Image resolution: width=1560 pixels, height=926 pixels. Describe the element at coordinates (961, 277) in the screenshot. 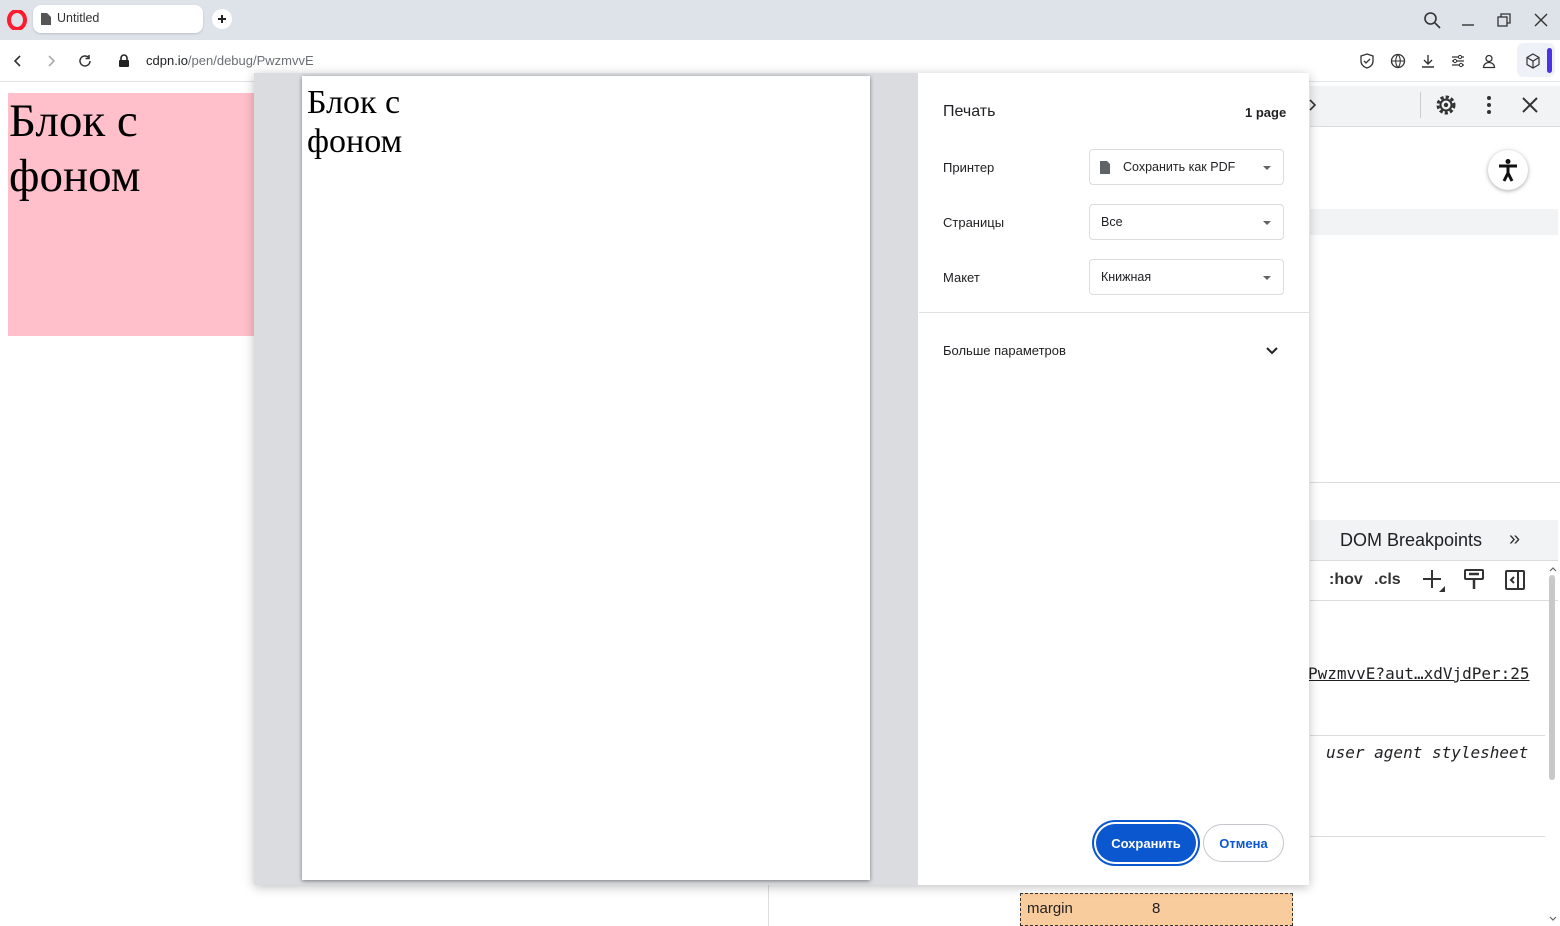

I see `layout-label: Макет` at that location.